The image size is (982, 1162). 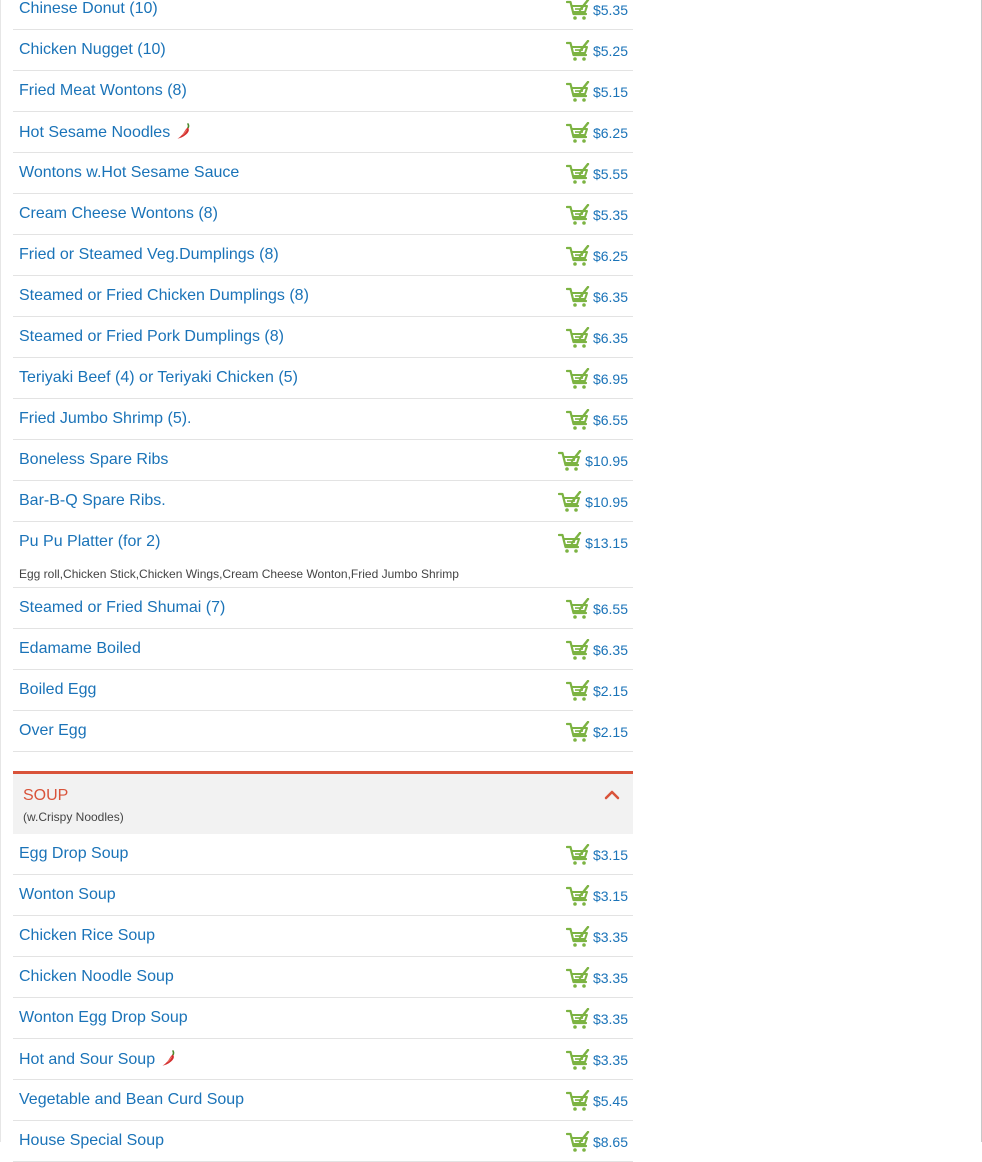 I want to click on menu-item-name-text: Cream Cheese Wontons (8), so click(x=118, y=213).